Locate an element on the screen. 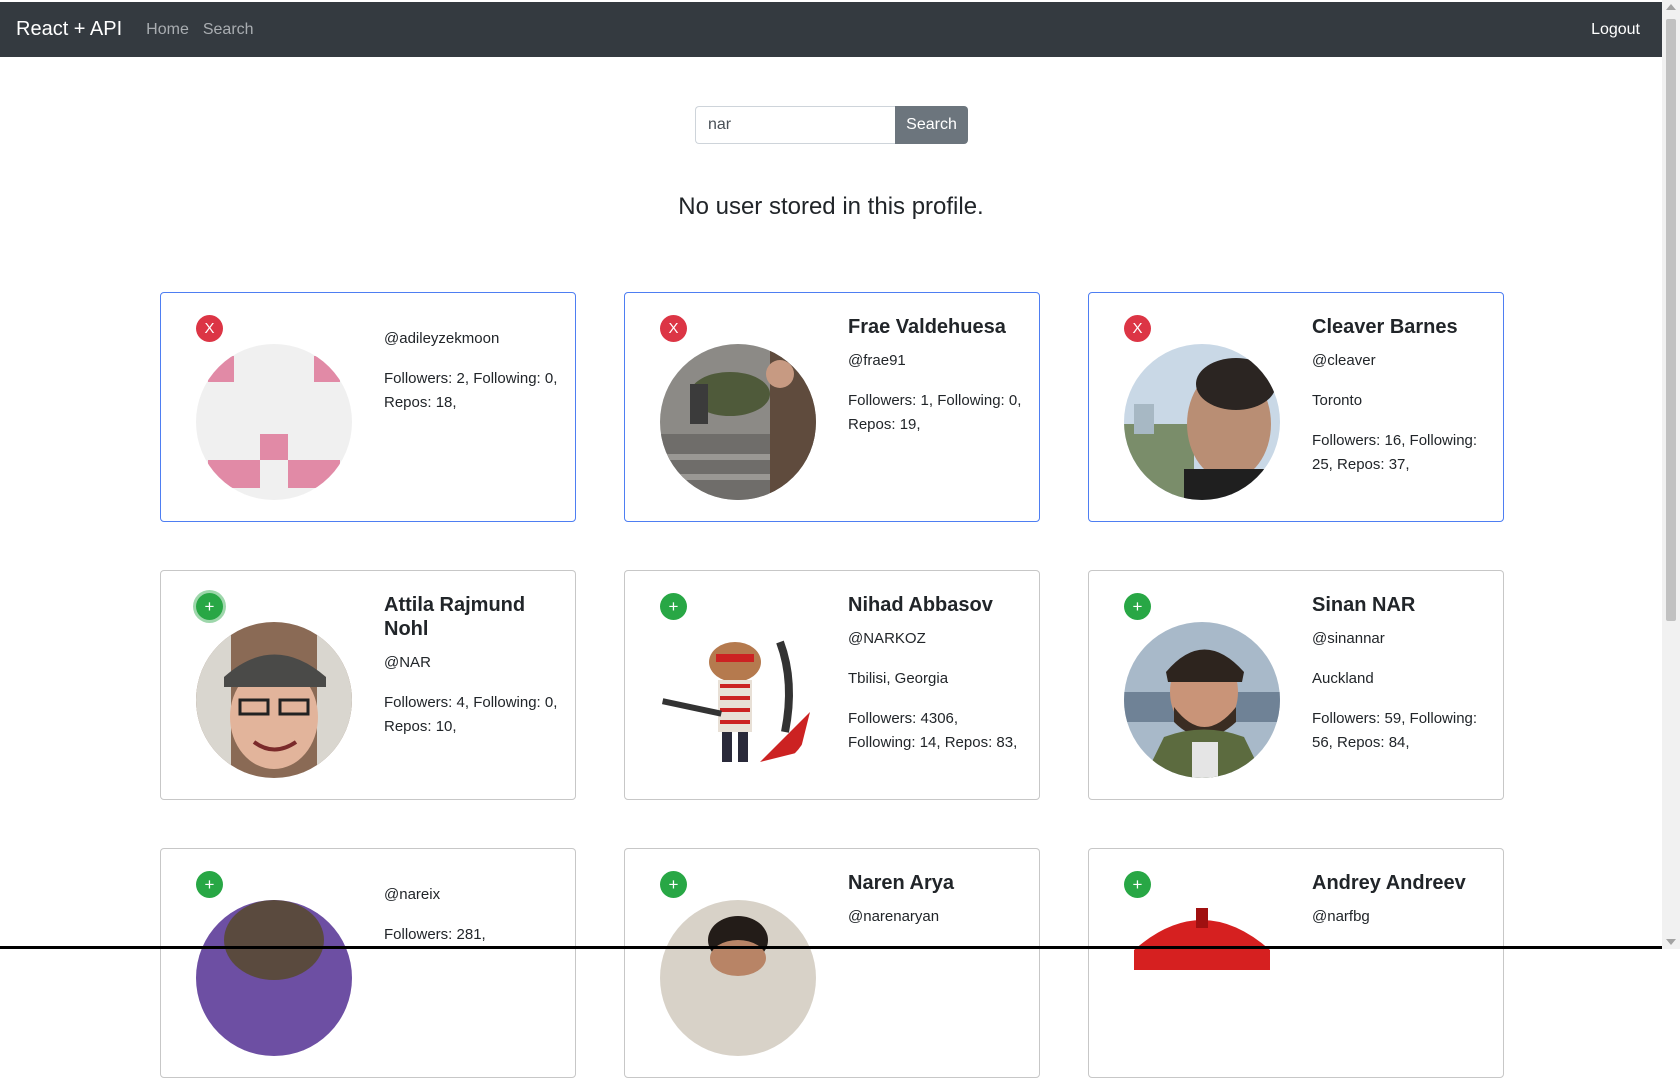  user-info: Andrey Andreev @narfbg is located at coordinates (1399, 908).